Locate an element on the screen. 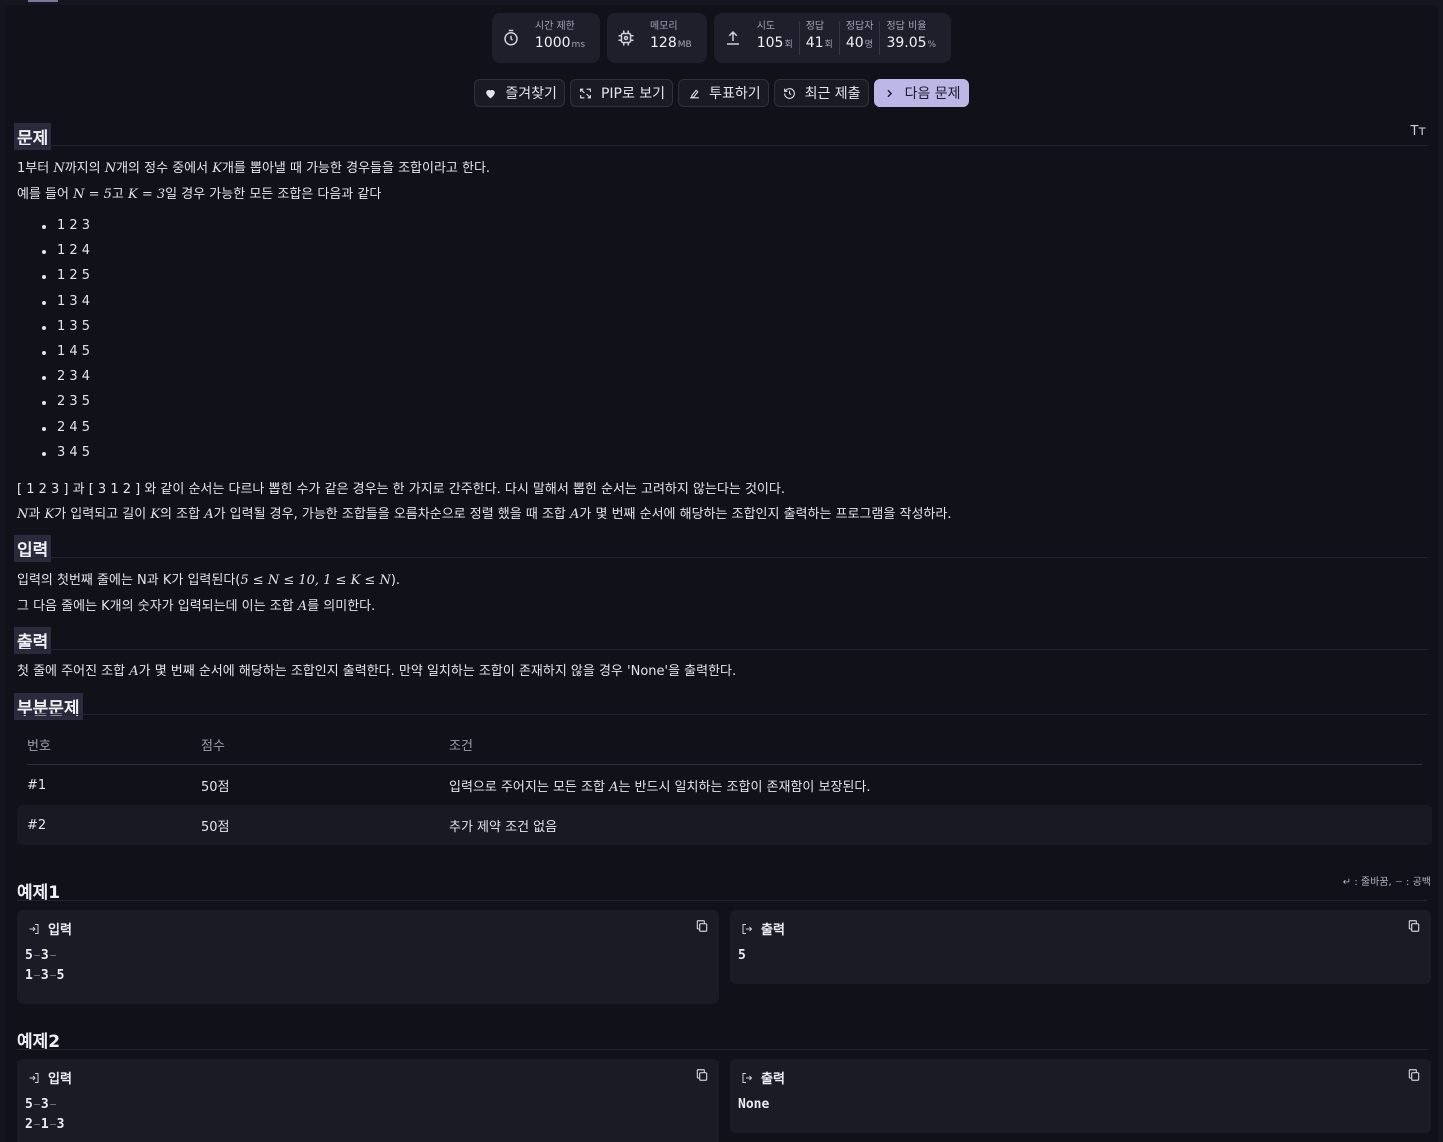  space-label: : 공백 is located at coordinates (1418, 882).